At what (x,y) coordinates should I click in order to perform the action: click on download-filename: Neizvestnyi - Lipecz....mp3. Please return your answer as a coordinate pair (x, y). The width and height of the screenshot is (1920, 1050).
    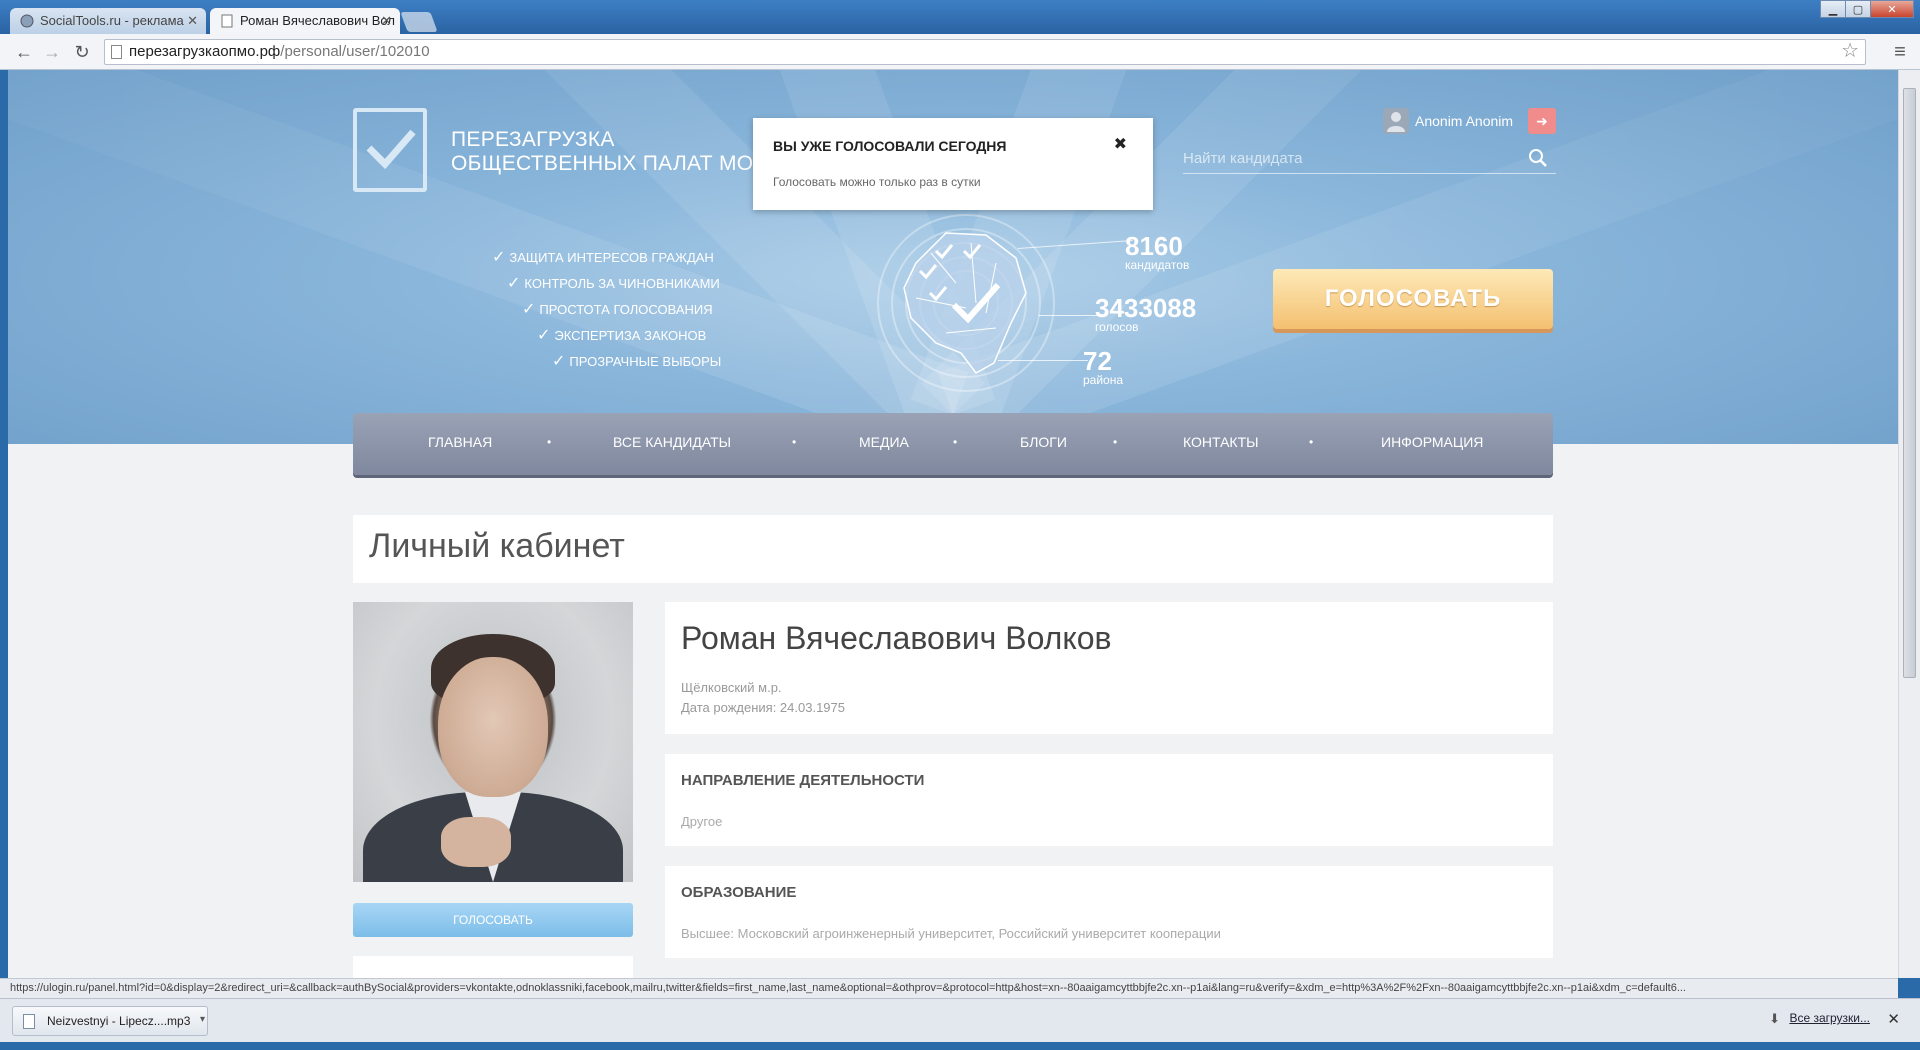
    Looking at the image, I should click on (119, 1021).